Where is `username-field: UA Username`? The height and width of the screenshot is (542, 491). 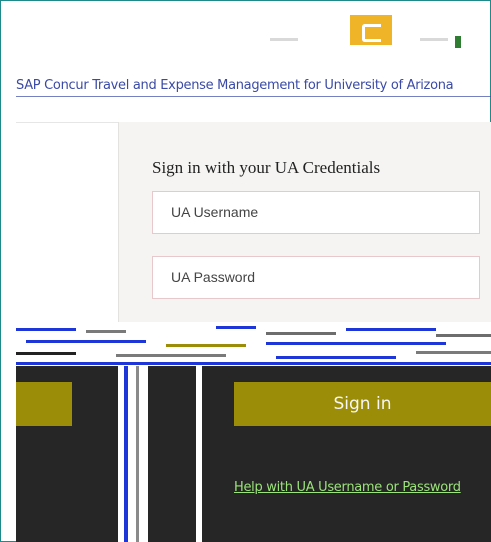
username-field: UA Username is located at coordinates (316, 212).